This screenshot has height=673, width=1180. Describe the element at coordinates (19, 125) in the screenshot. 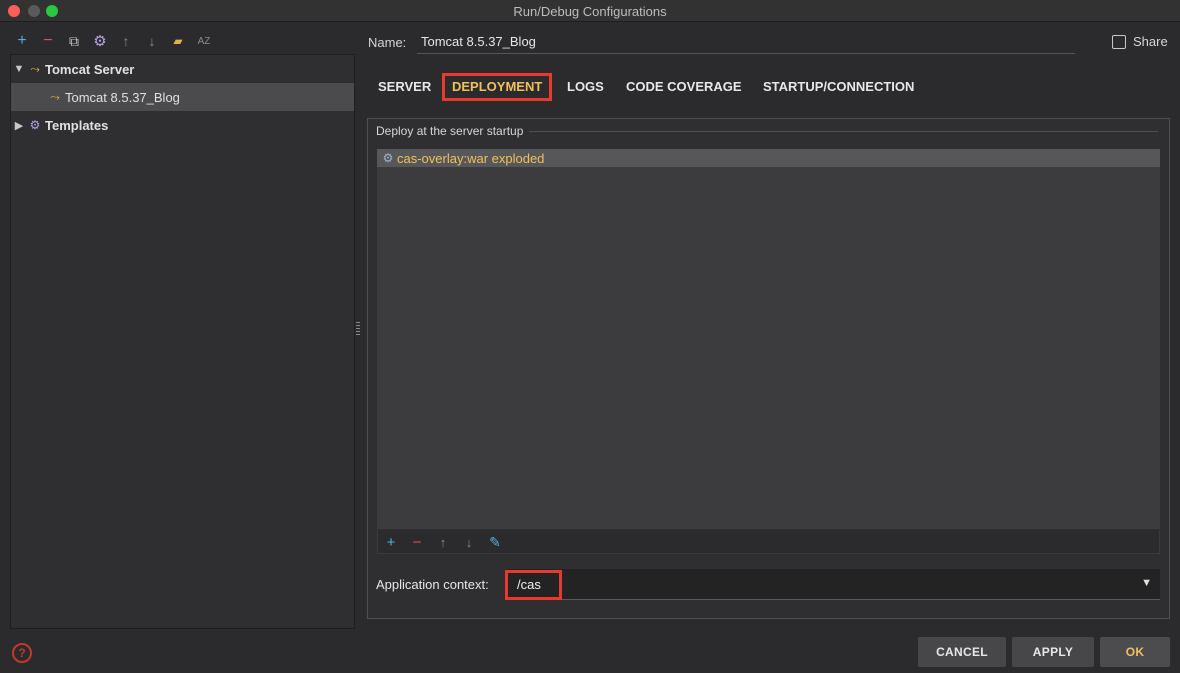

I see `chevron-right-icon: ▶` at that location.